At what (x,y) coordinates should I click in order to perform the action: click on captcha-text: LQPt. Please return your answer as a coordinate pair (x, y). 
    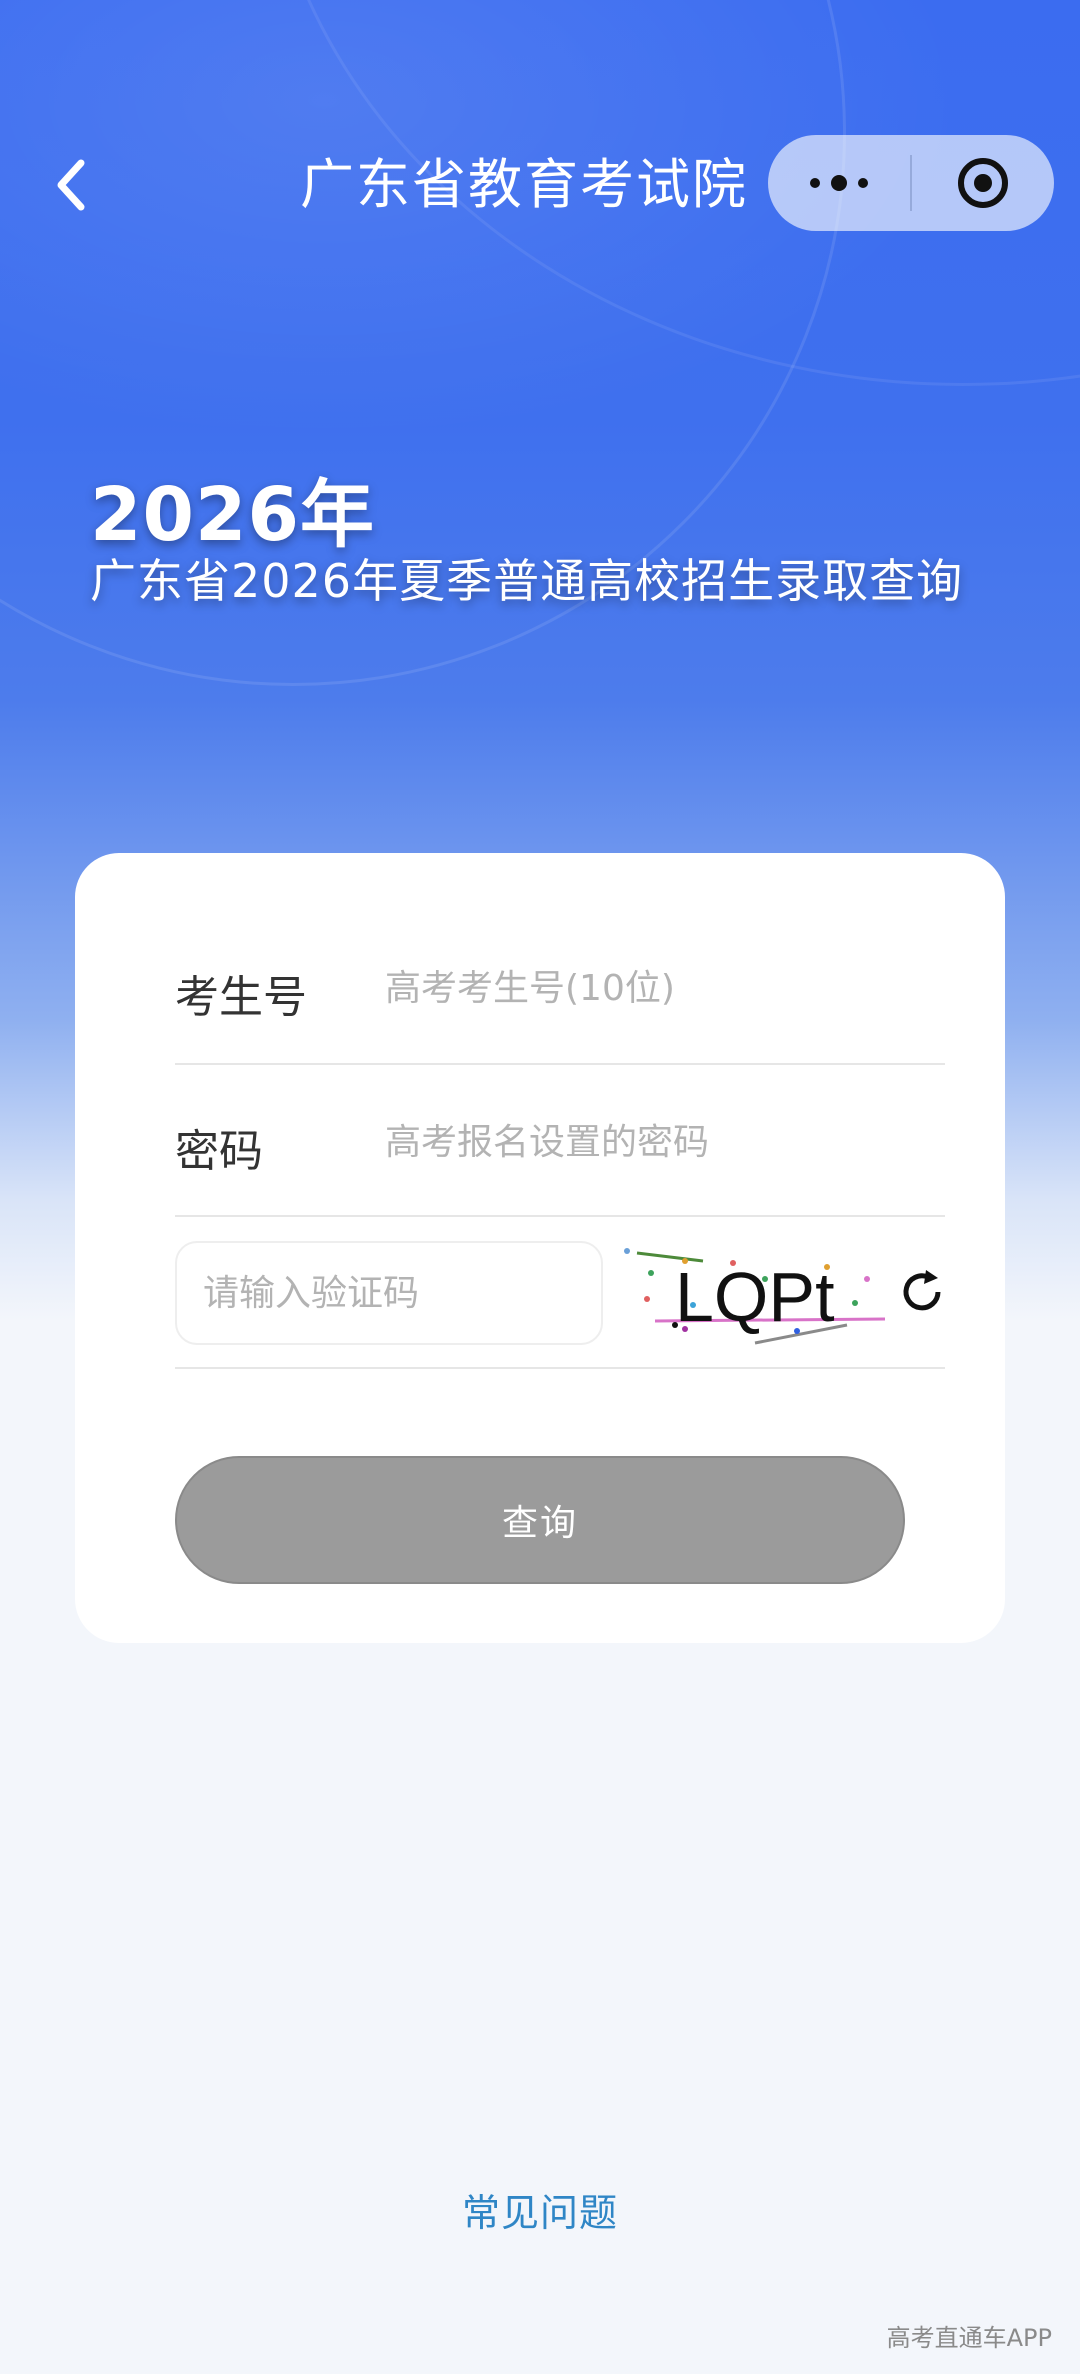
    Looking at the image, I should click on (755, 1297).